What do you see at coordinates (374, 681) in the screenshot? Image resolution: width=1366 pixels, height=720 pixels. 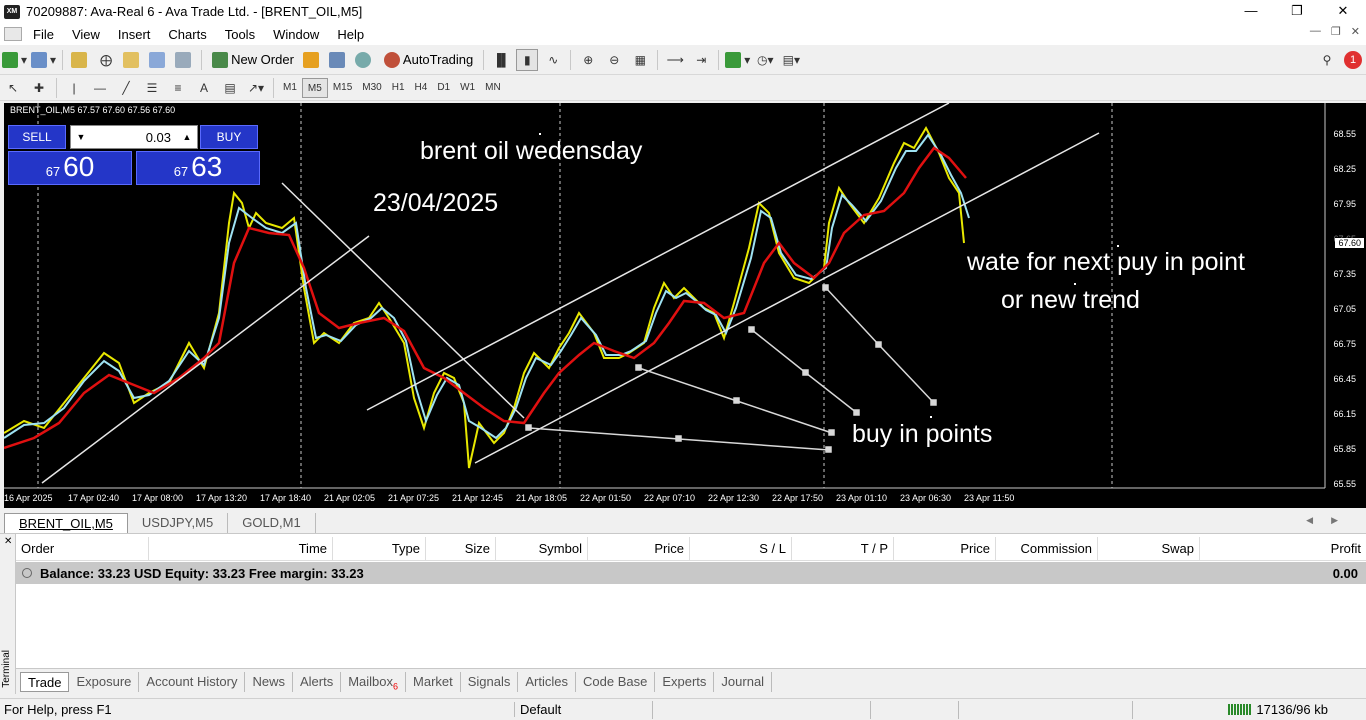 I see `tab-mailbox: Mailbox6` at bounding box center [374, 681].